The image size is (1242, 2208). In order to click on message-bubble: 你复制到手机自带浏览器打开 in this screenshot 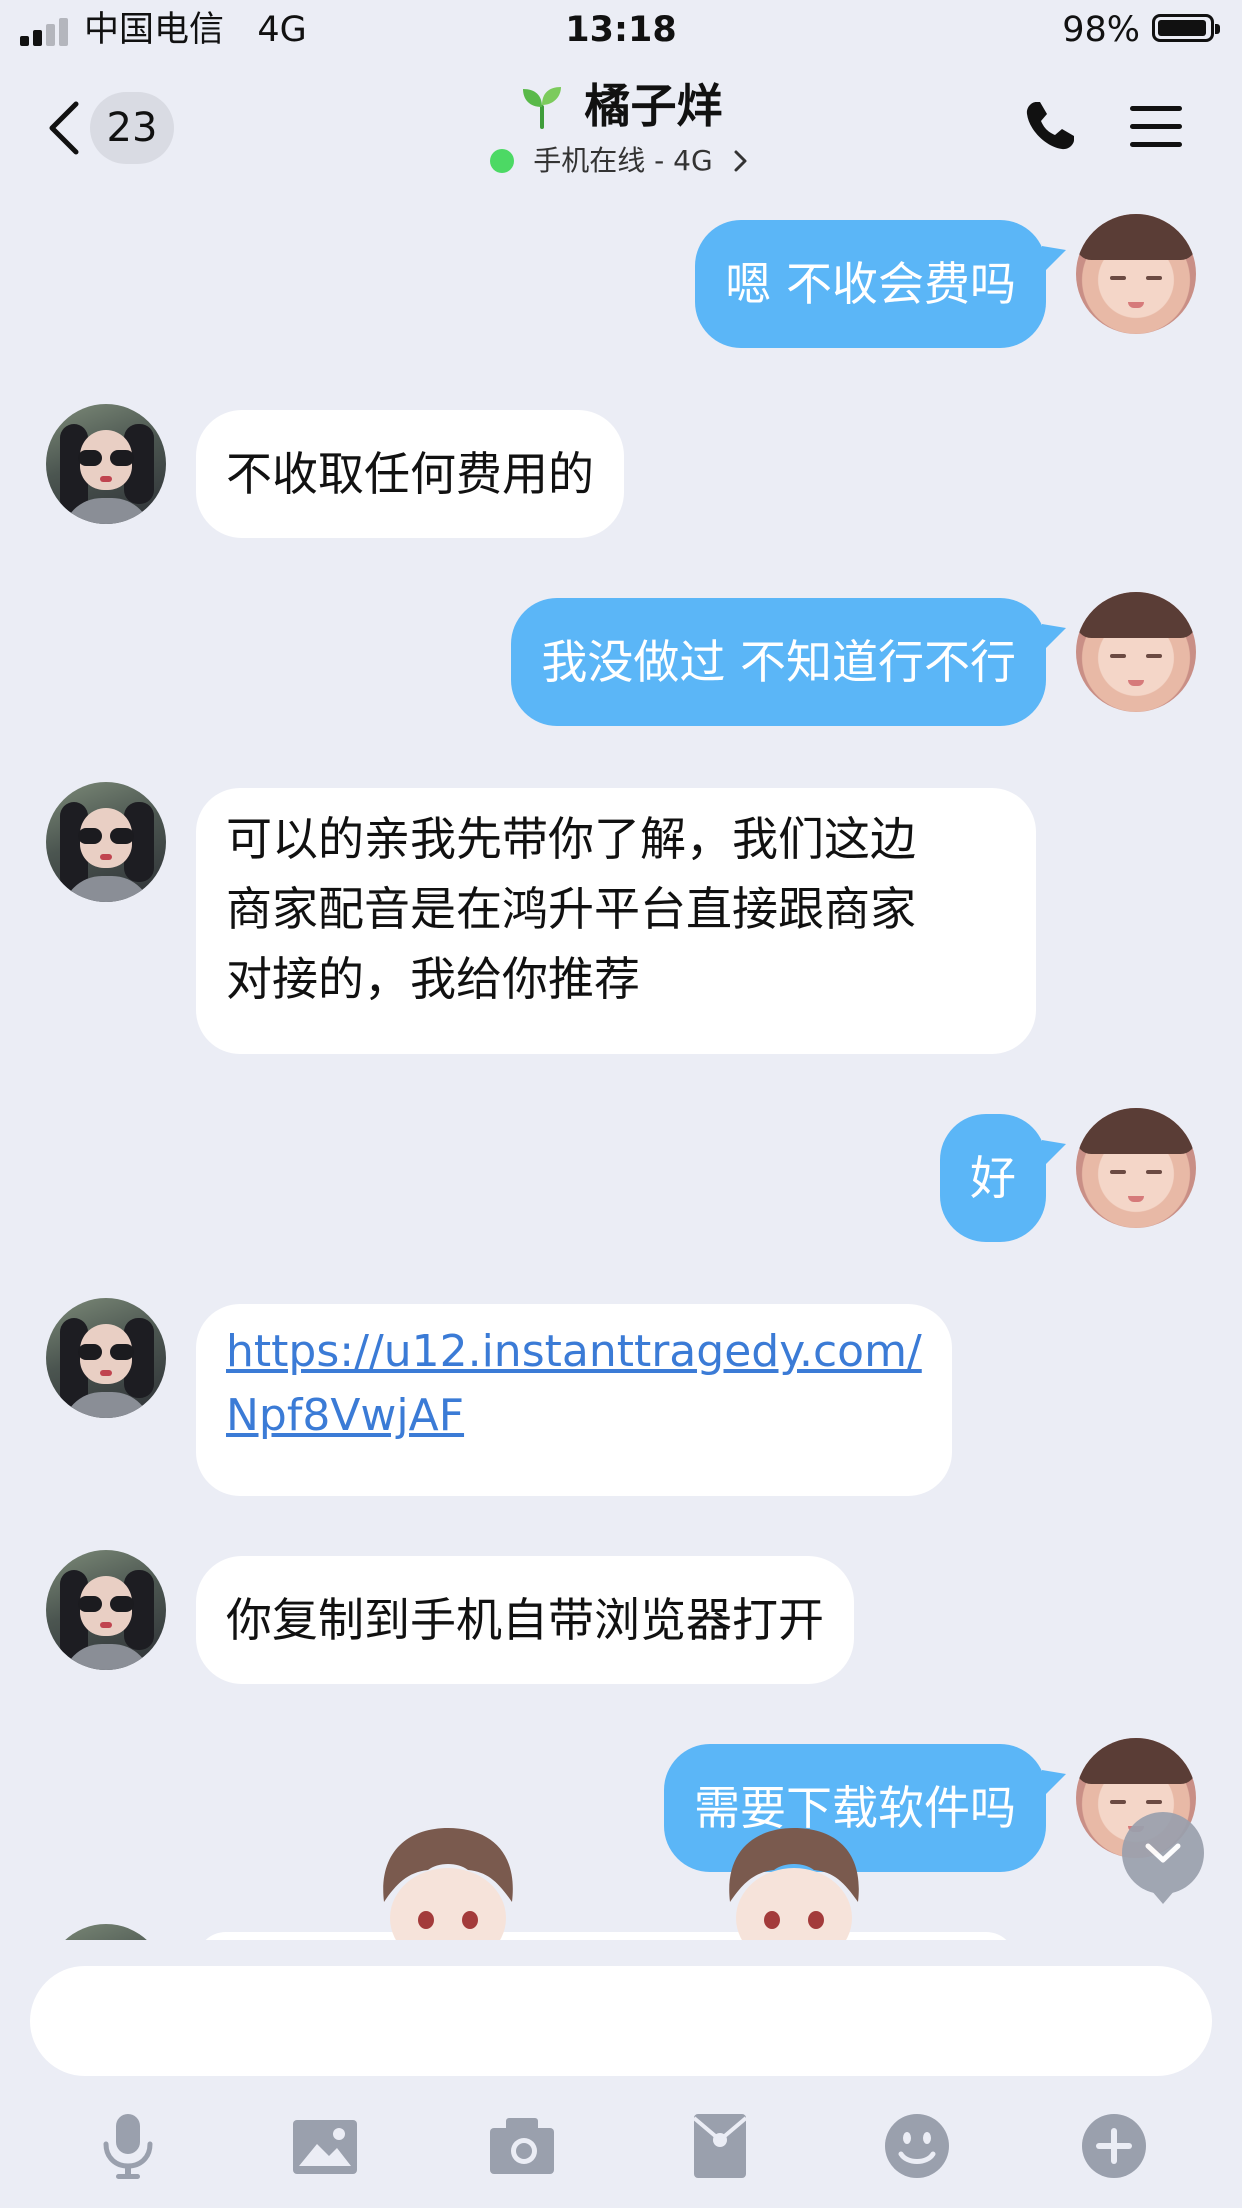, I will do `click(525, 1620)`.